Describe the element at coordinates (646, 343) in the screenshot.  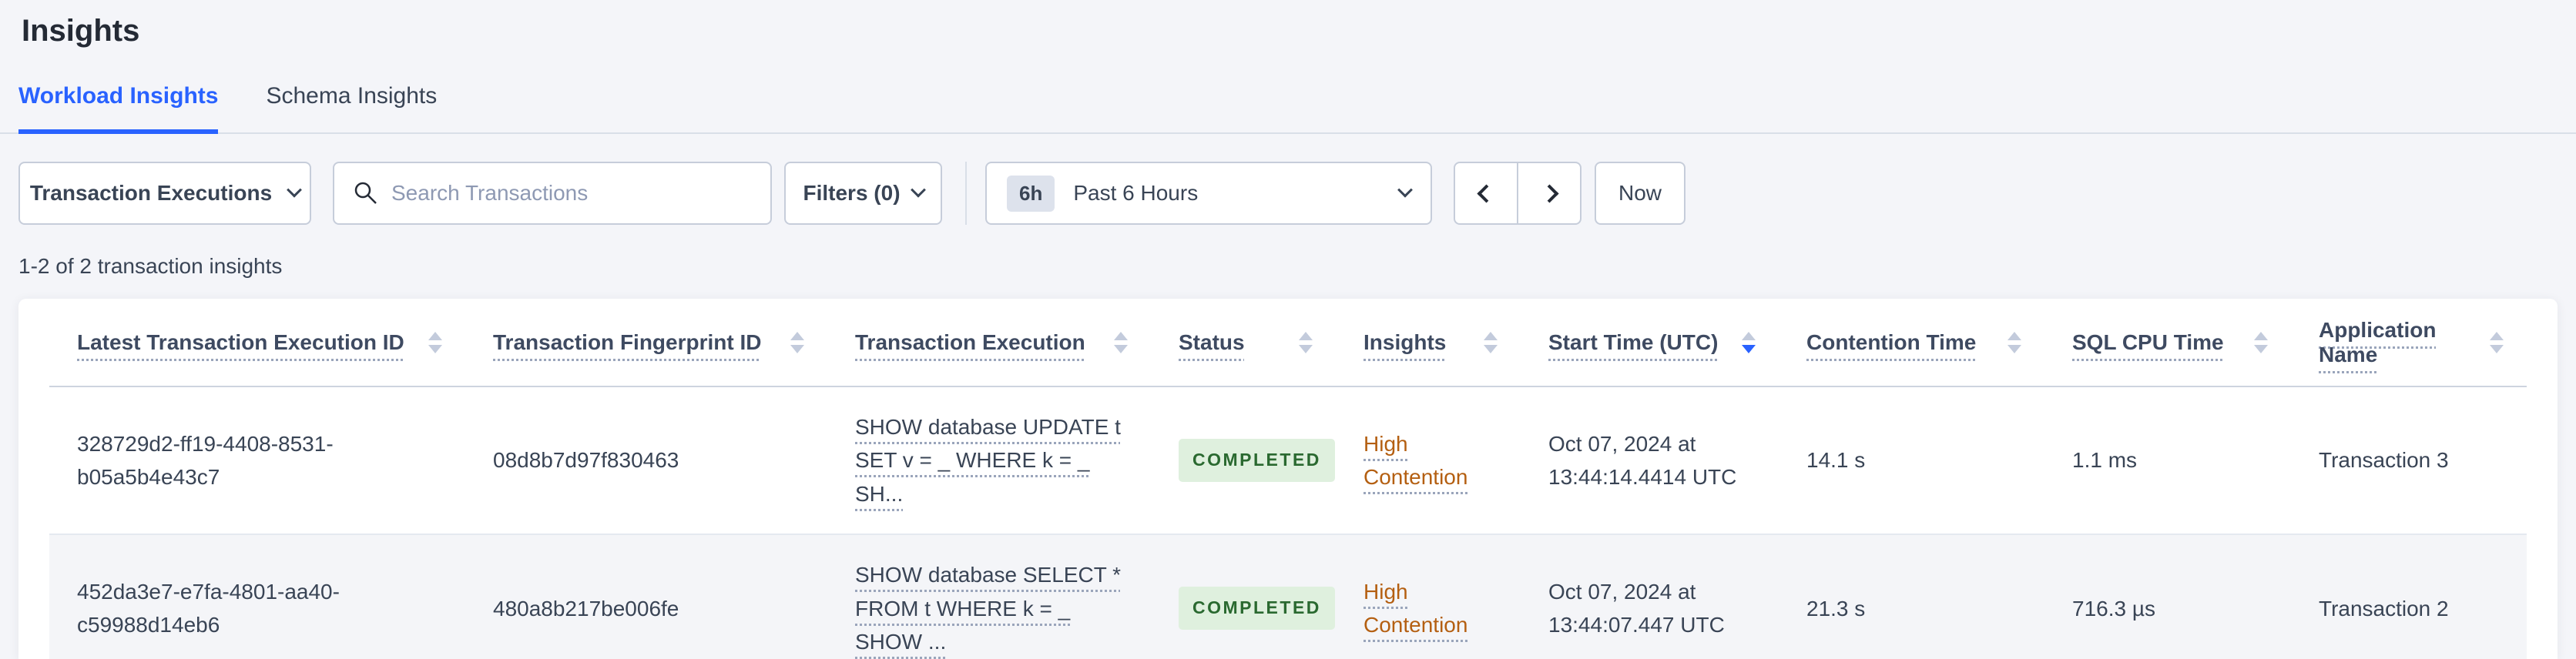
I see `column-header-transaction-fingerprint-id: Transaction Fingerprint ID` at that location.